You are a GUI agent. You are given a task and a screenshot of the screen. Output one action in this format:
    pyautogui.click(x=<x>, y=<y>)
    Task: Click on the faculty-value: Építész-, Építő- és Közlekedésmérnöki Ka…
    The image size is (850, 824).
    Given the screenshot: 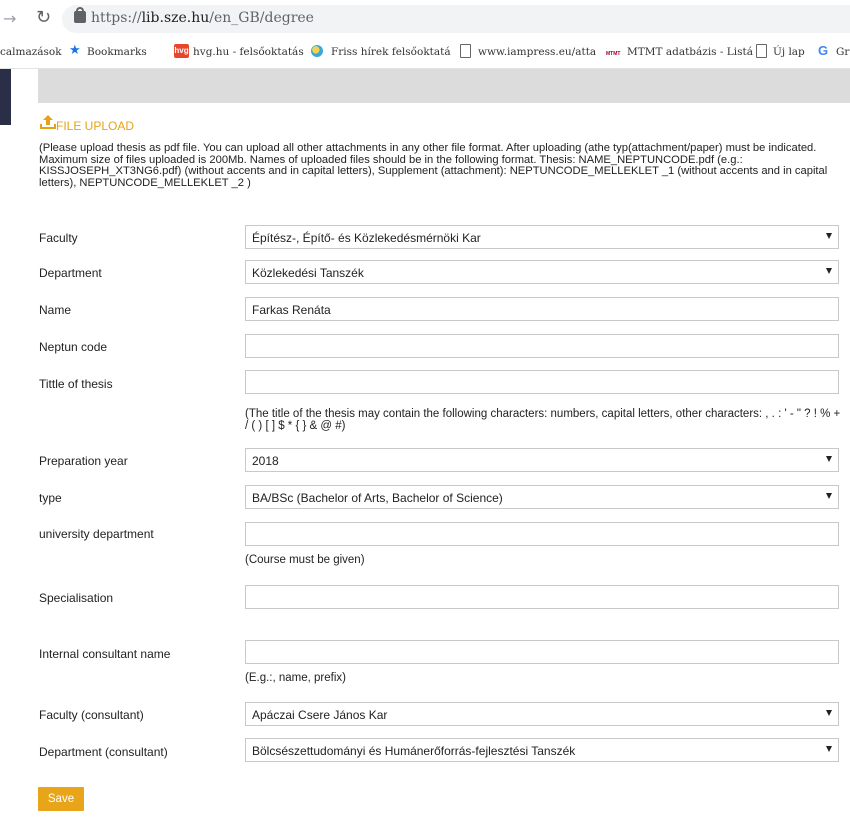 What is the action you would take?
    pyautogui.click(x=366, y=238)
    